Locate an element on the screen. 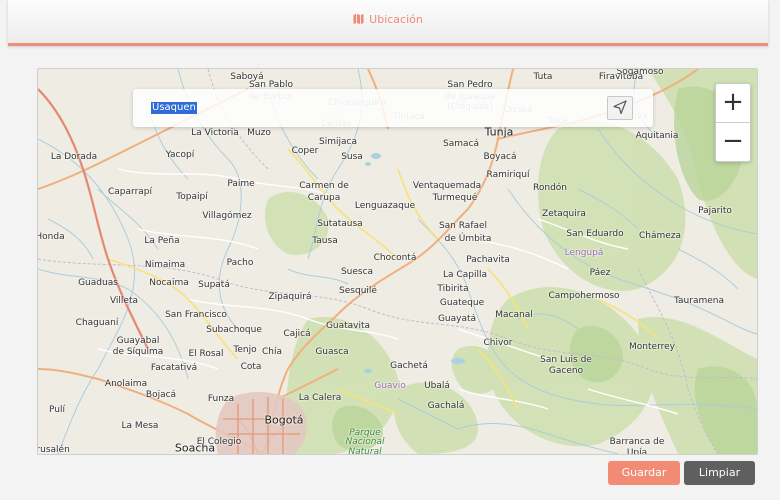 This screenshot has width=780, height=500. map-place-label: Turmequé is located at coordinates (455, 198).